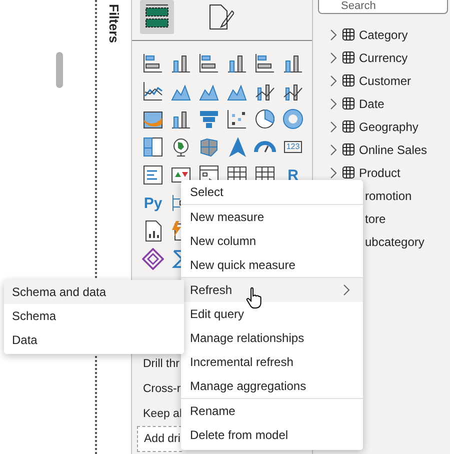 The height and width of the screenshot is (454, 450). What do you see at coordinates (383, 7) in the screenshot?
I see `search-field: Search` at bounding box center [383, 7].